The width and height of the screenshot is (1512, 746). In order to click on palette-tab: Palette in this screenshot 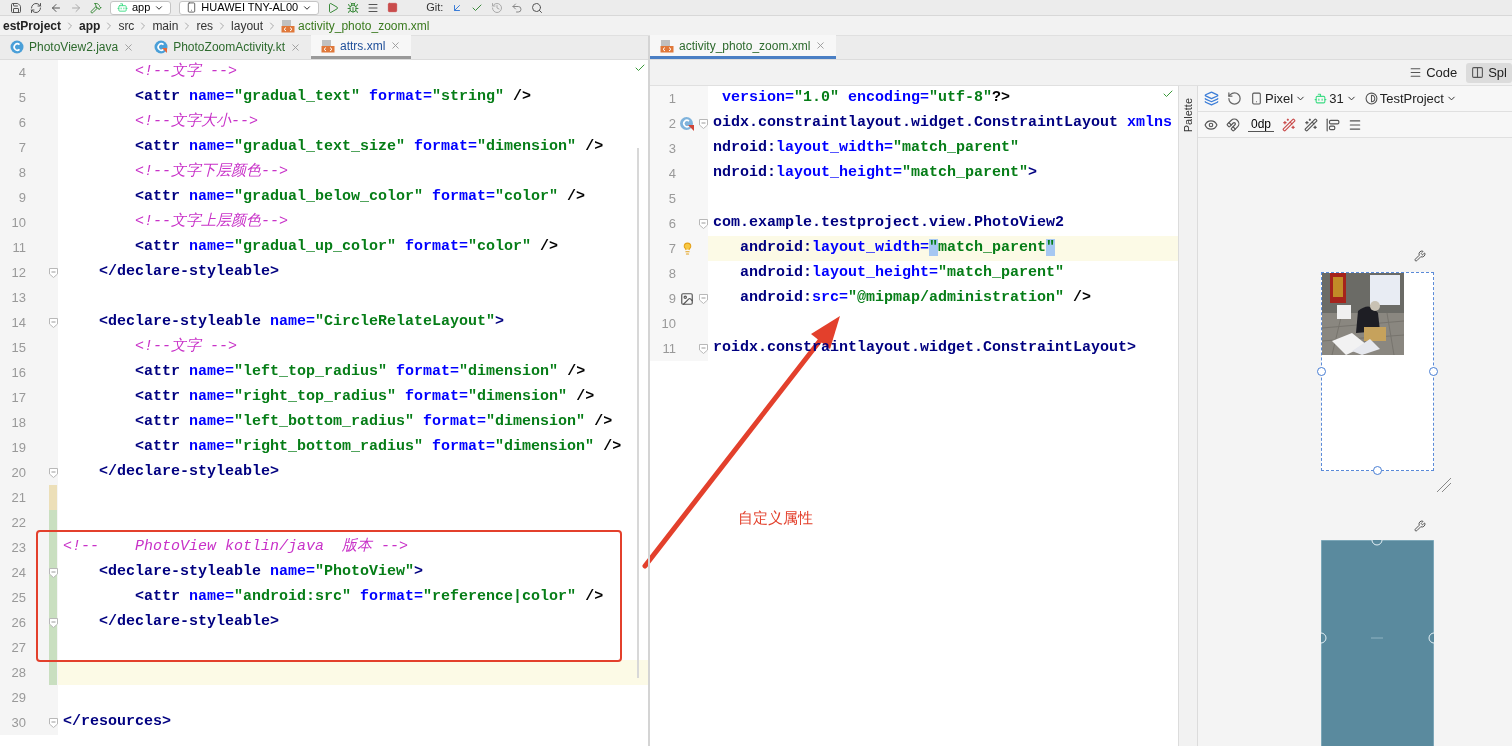, I will do `click(1188, 115)`.